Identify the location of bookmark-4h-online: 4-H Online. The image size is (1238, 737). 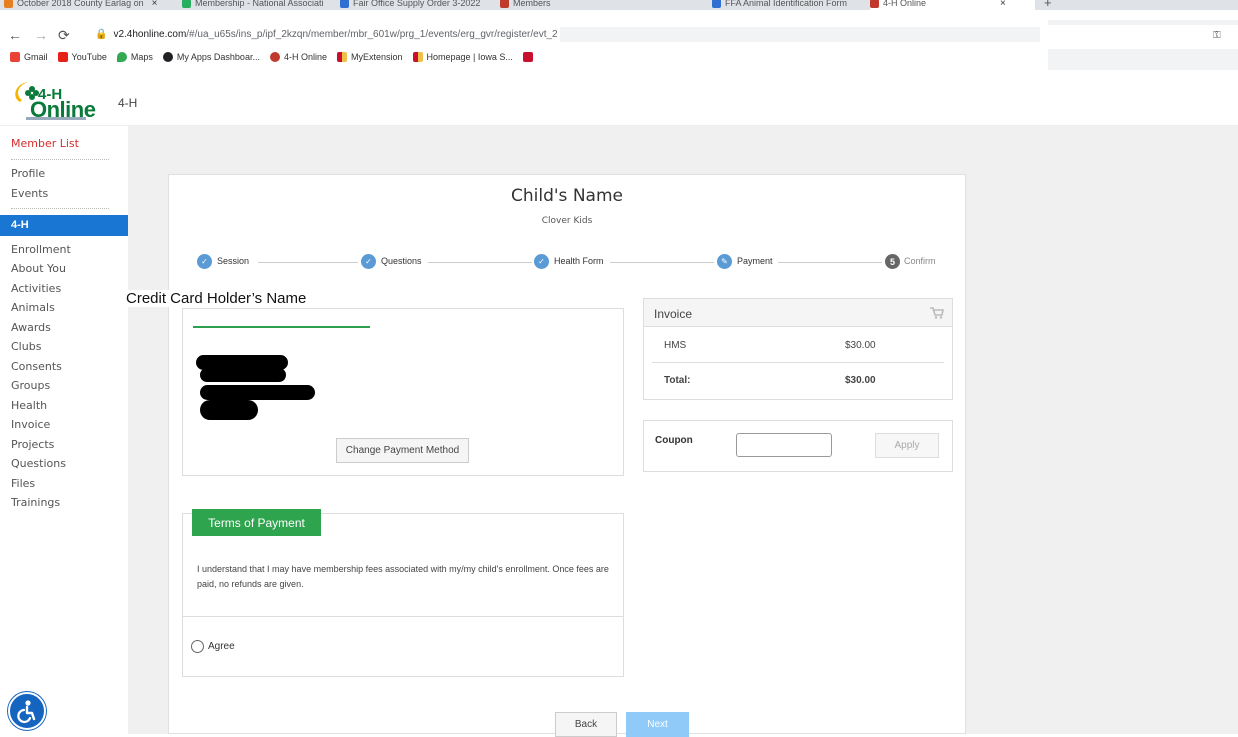
(298, 57).